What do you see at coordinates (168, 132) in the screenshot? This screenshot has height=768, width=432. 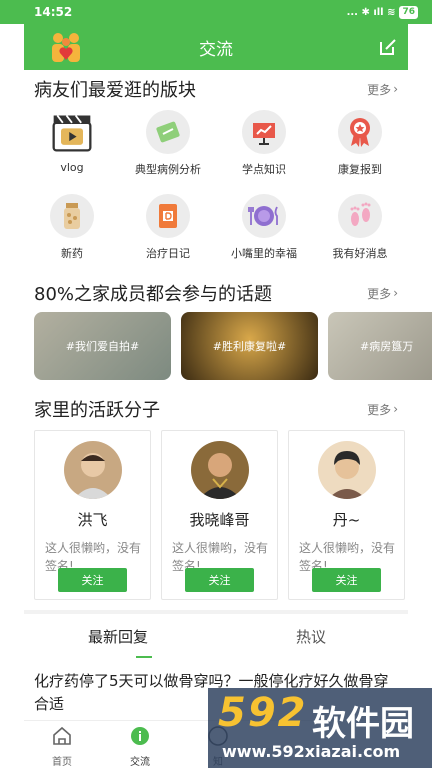 I see `case-card-icon` at bounding box center [168, 132].